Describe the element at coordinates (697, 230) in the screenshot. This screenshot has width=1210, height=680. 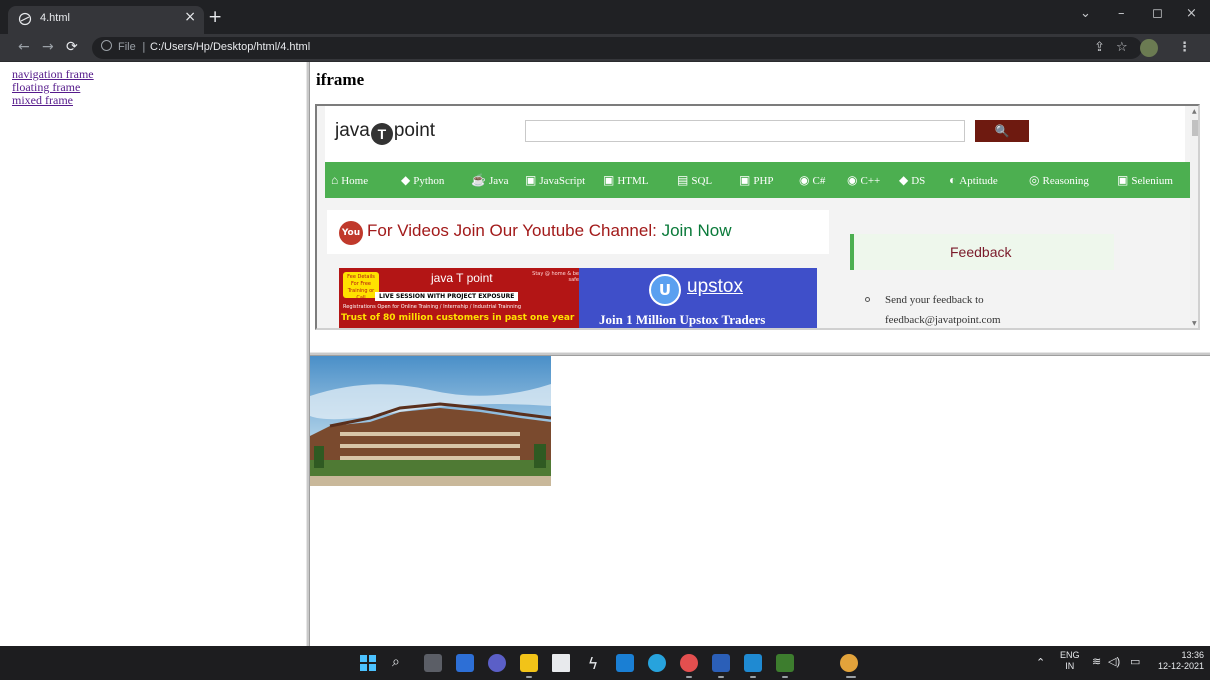
I see `join-now-link: Join Now` at that location.